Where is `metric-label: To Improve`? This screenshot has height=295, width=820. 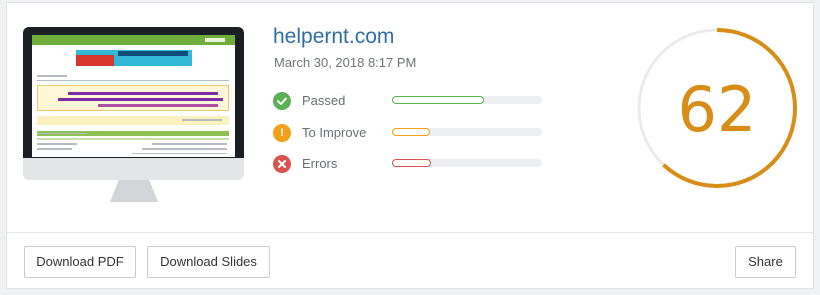
metric-label: To Improve is located at coordinates (334, 132).